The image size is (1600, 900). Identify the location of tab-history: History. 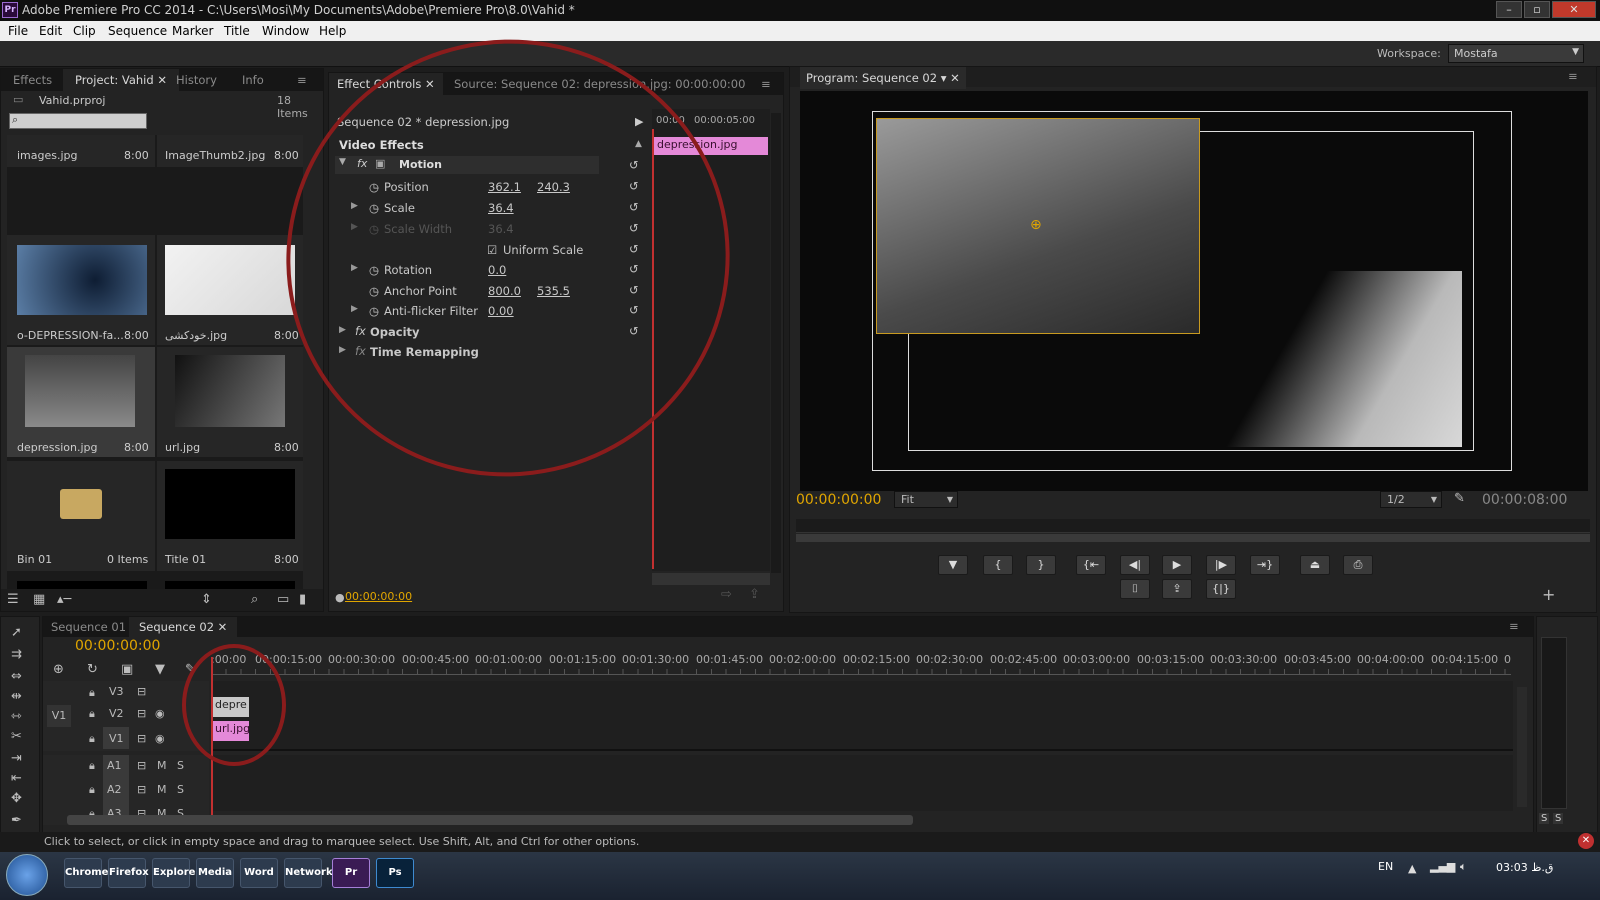
(196, 80).